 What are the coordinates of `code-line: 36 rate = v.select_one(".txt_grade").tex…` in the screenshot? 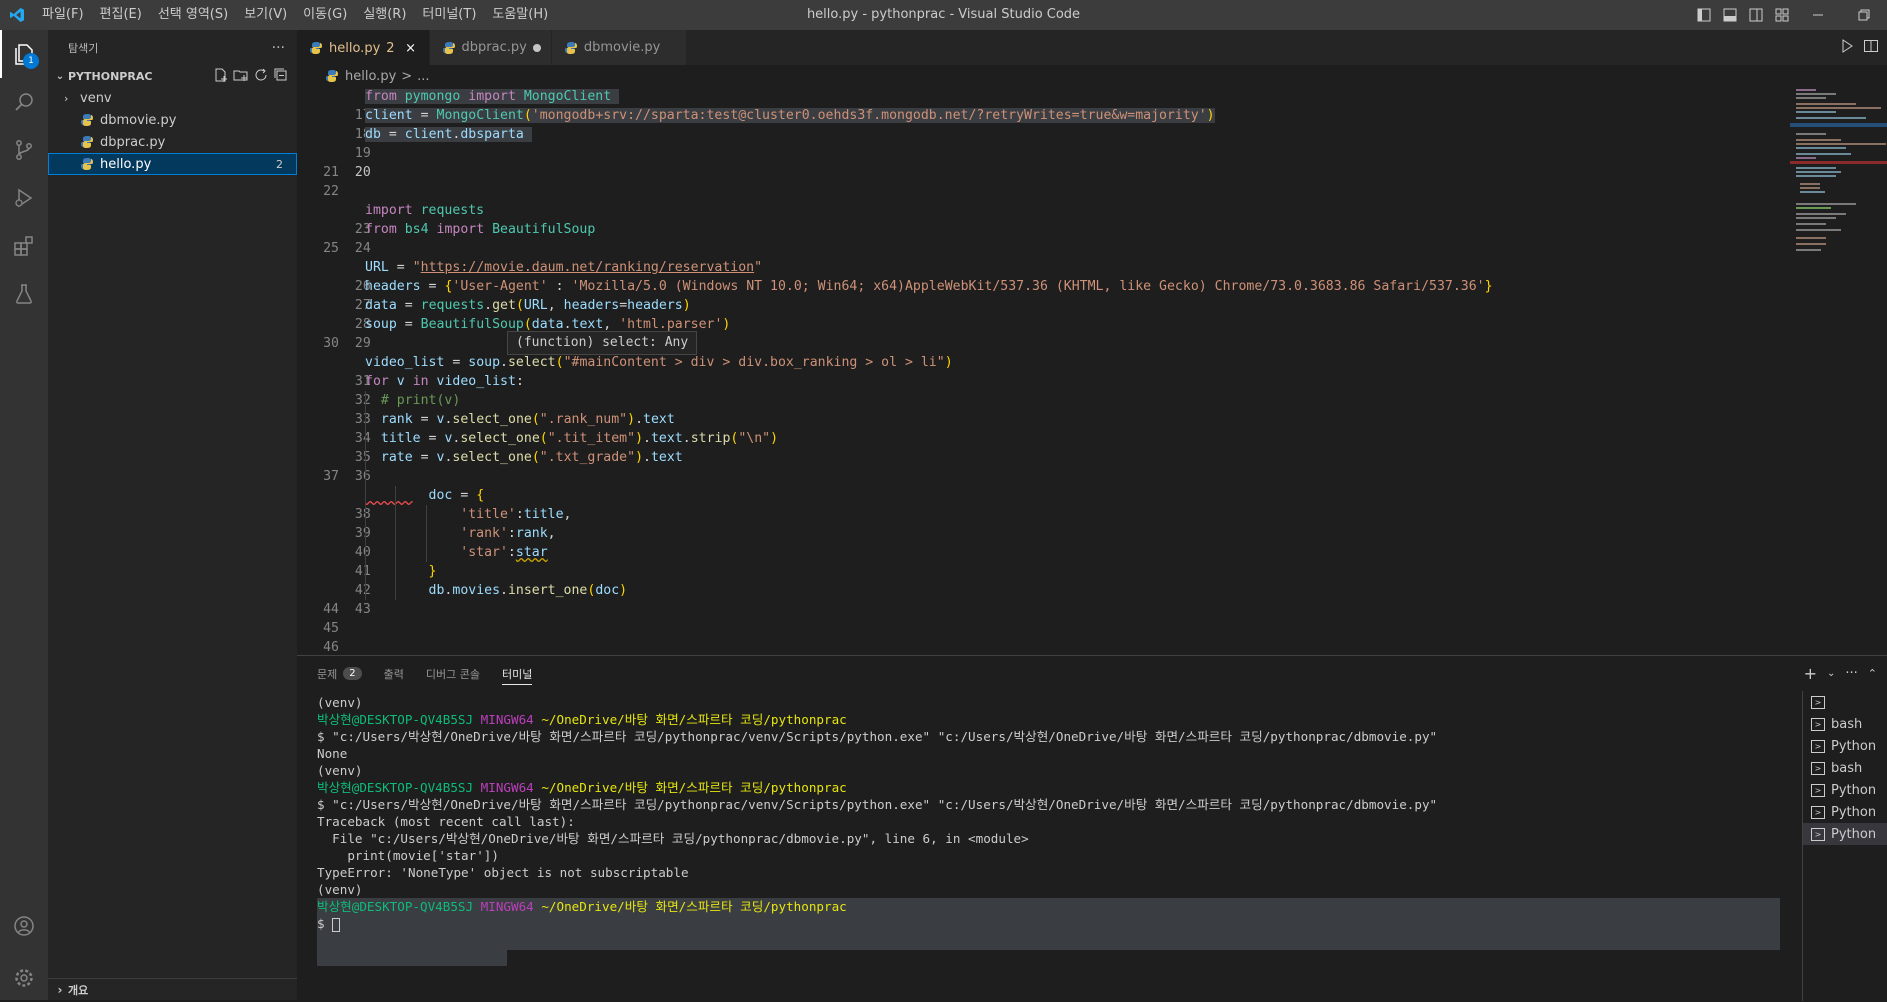 It's located at (1043, 466).